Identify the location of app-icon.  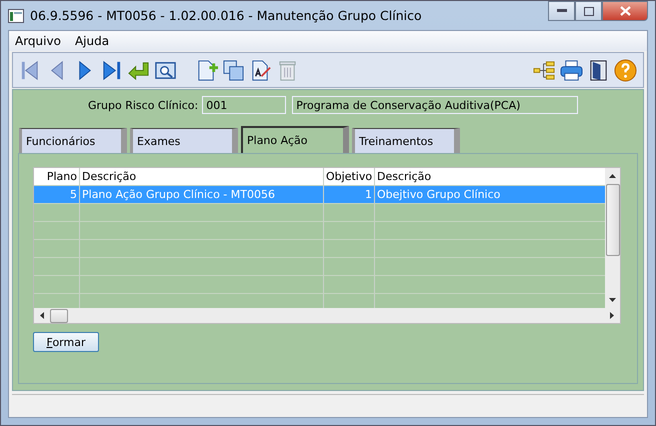
(16, 15).